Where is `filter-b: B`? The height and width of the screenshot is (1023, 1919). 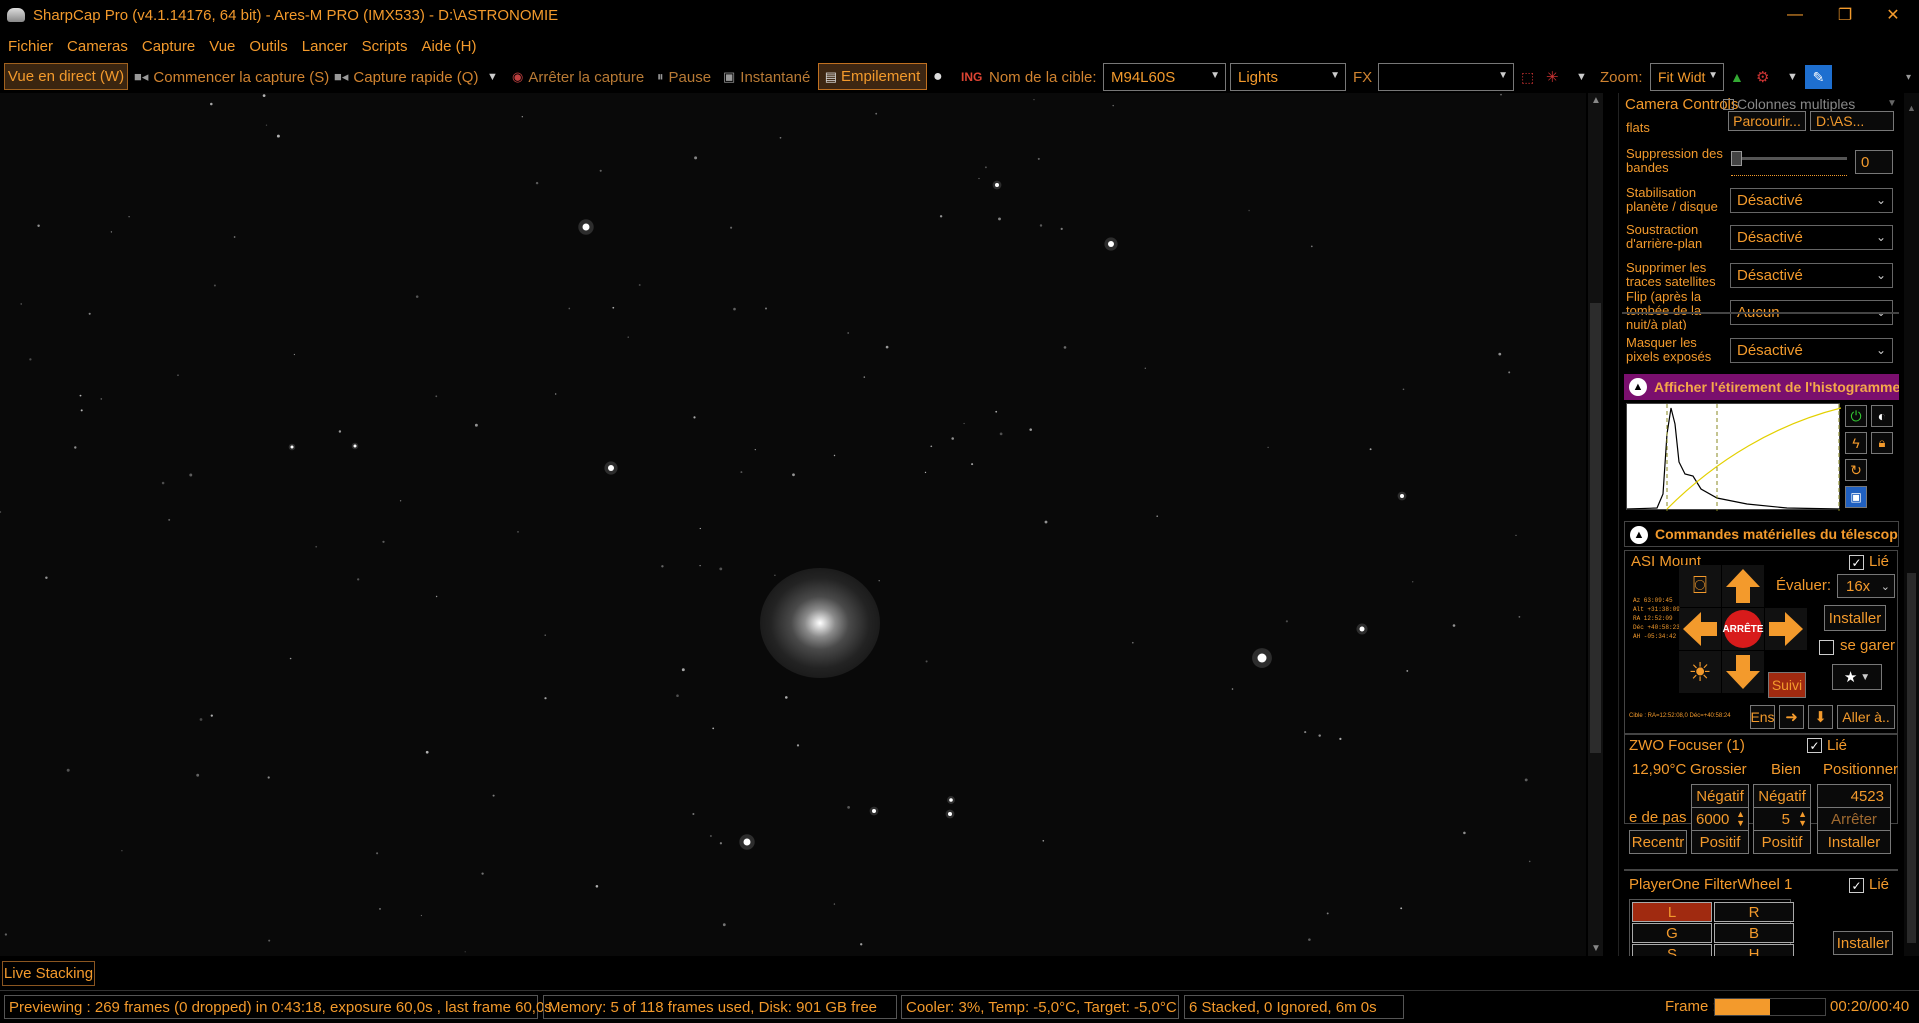 filter-b: B is located at coordinates (1754, 933).